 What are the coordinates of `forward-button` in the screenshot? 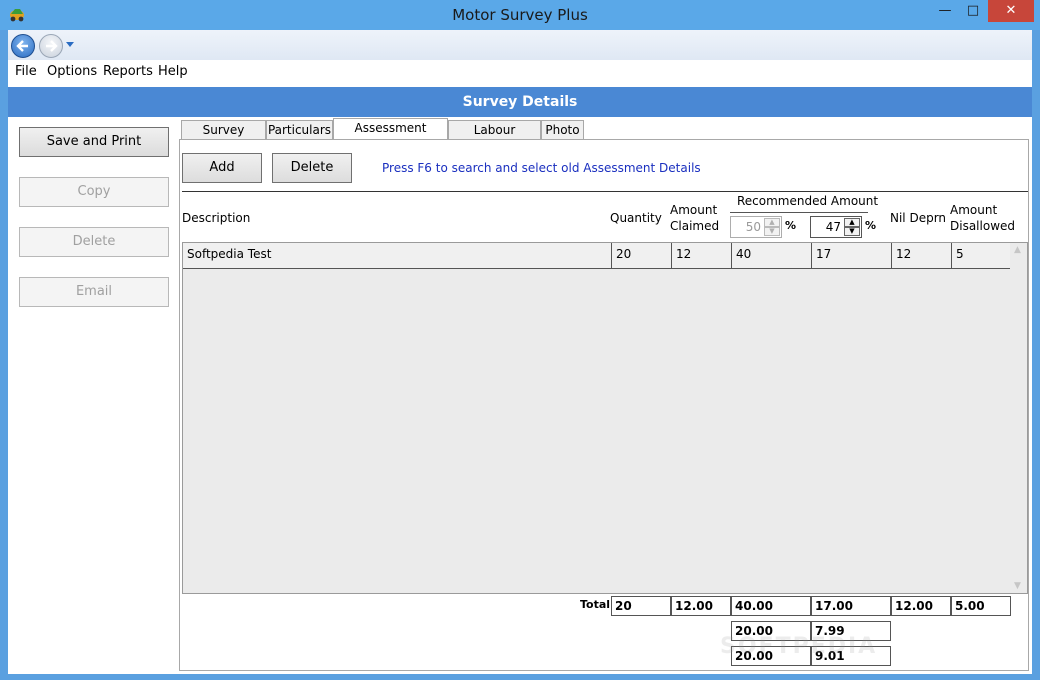 It's located at (51, 46).